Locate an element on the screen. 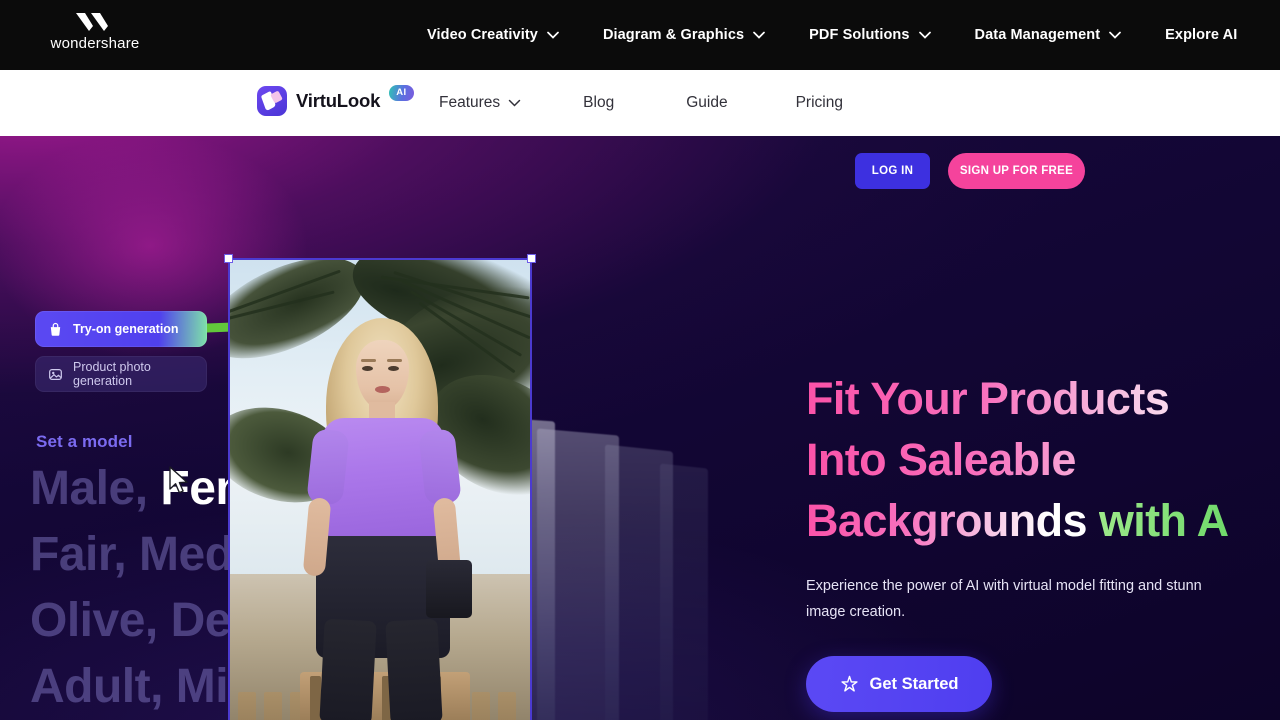 Image resolution: width=1280 pixels, height=720 pixels. sub-nav-label: Features is located at coordinates (470, 102).